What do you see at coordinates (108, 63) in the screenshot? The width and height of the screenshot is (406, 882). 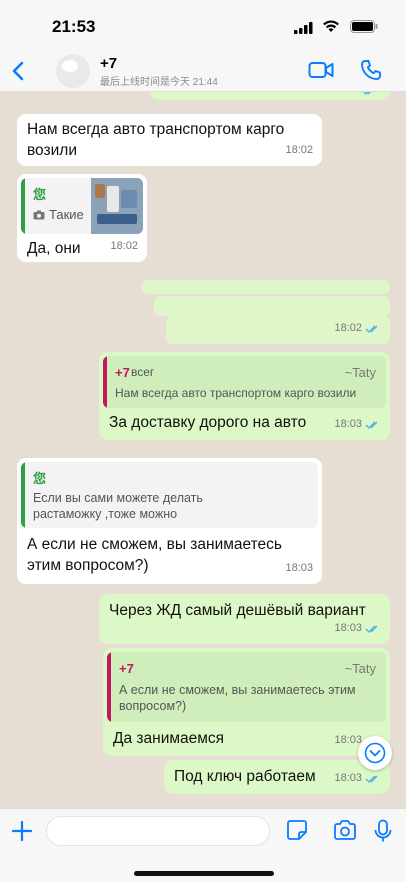 I see `contact-name: +7` at bounding box center [108, 63].